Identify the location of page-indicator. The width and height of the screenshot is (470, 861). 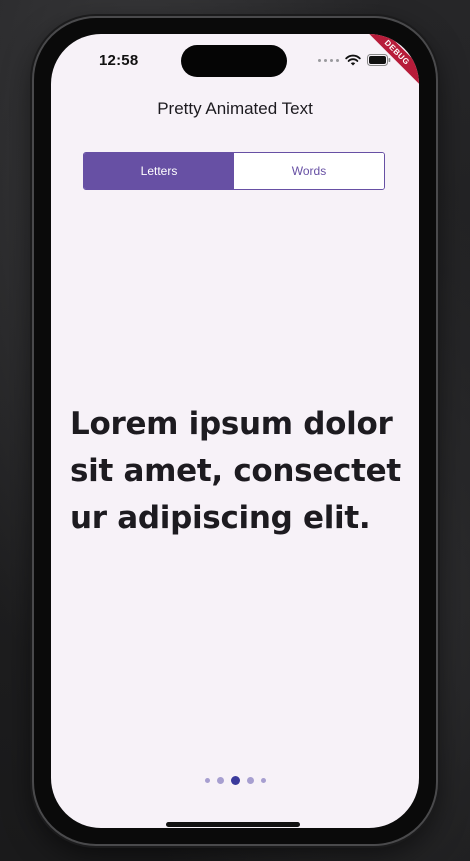
(235, 780).